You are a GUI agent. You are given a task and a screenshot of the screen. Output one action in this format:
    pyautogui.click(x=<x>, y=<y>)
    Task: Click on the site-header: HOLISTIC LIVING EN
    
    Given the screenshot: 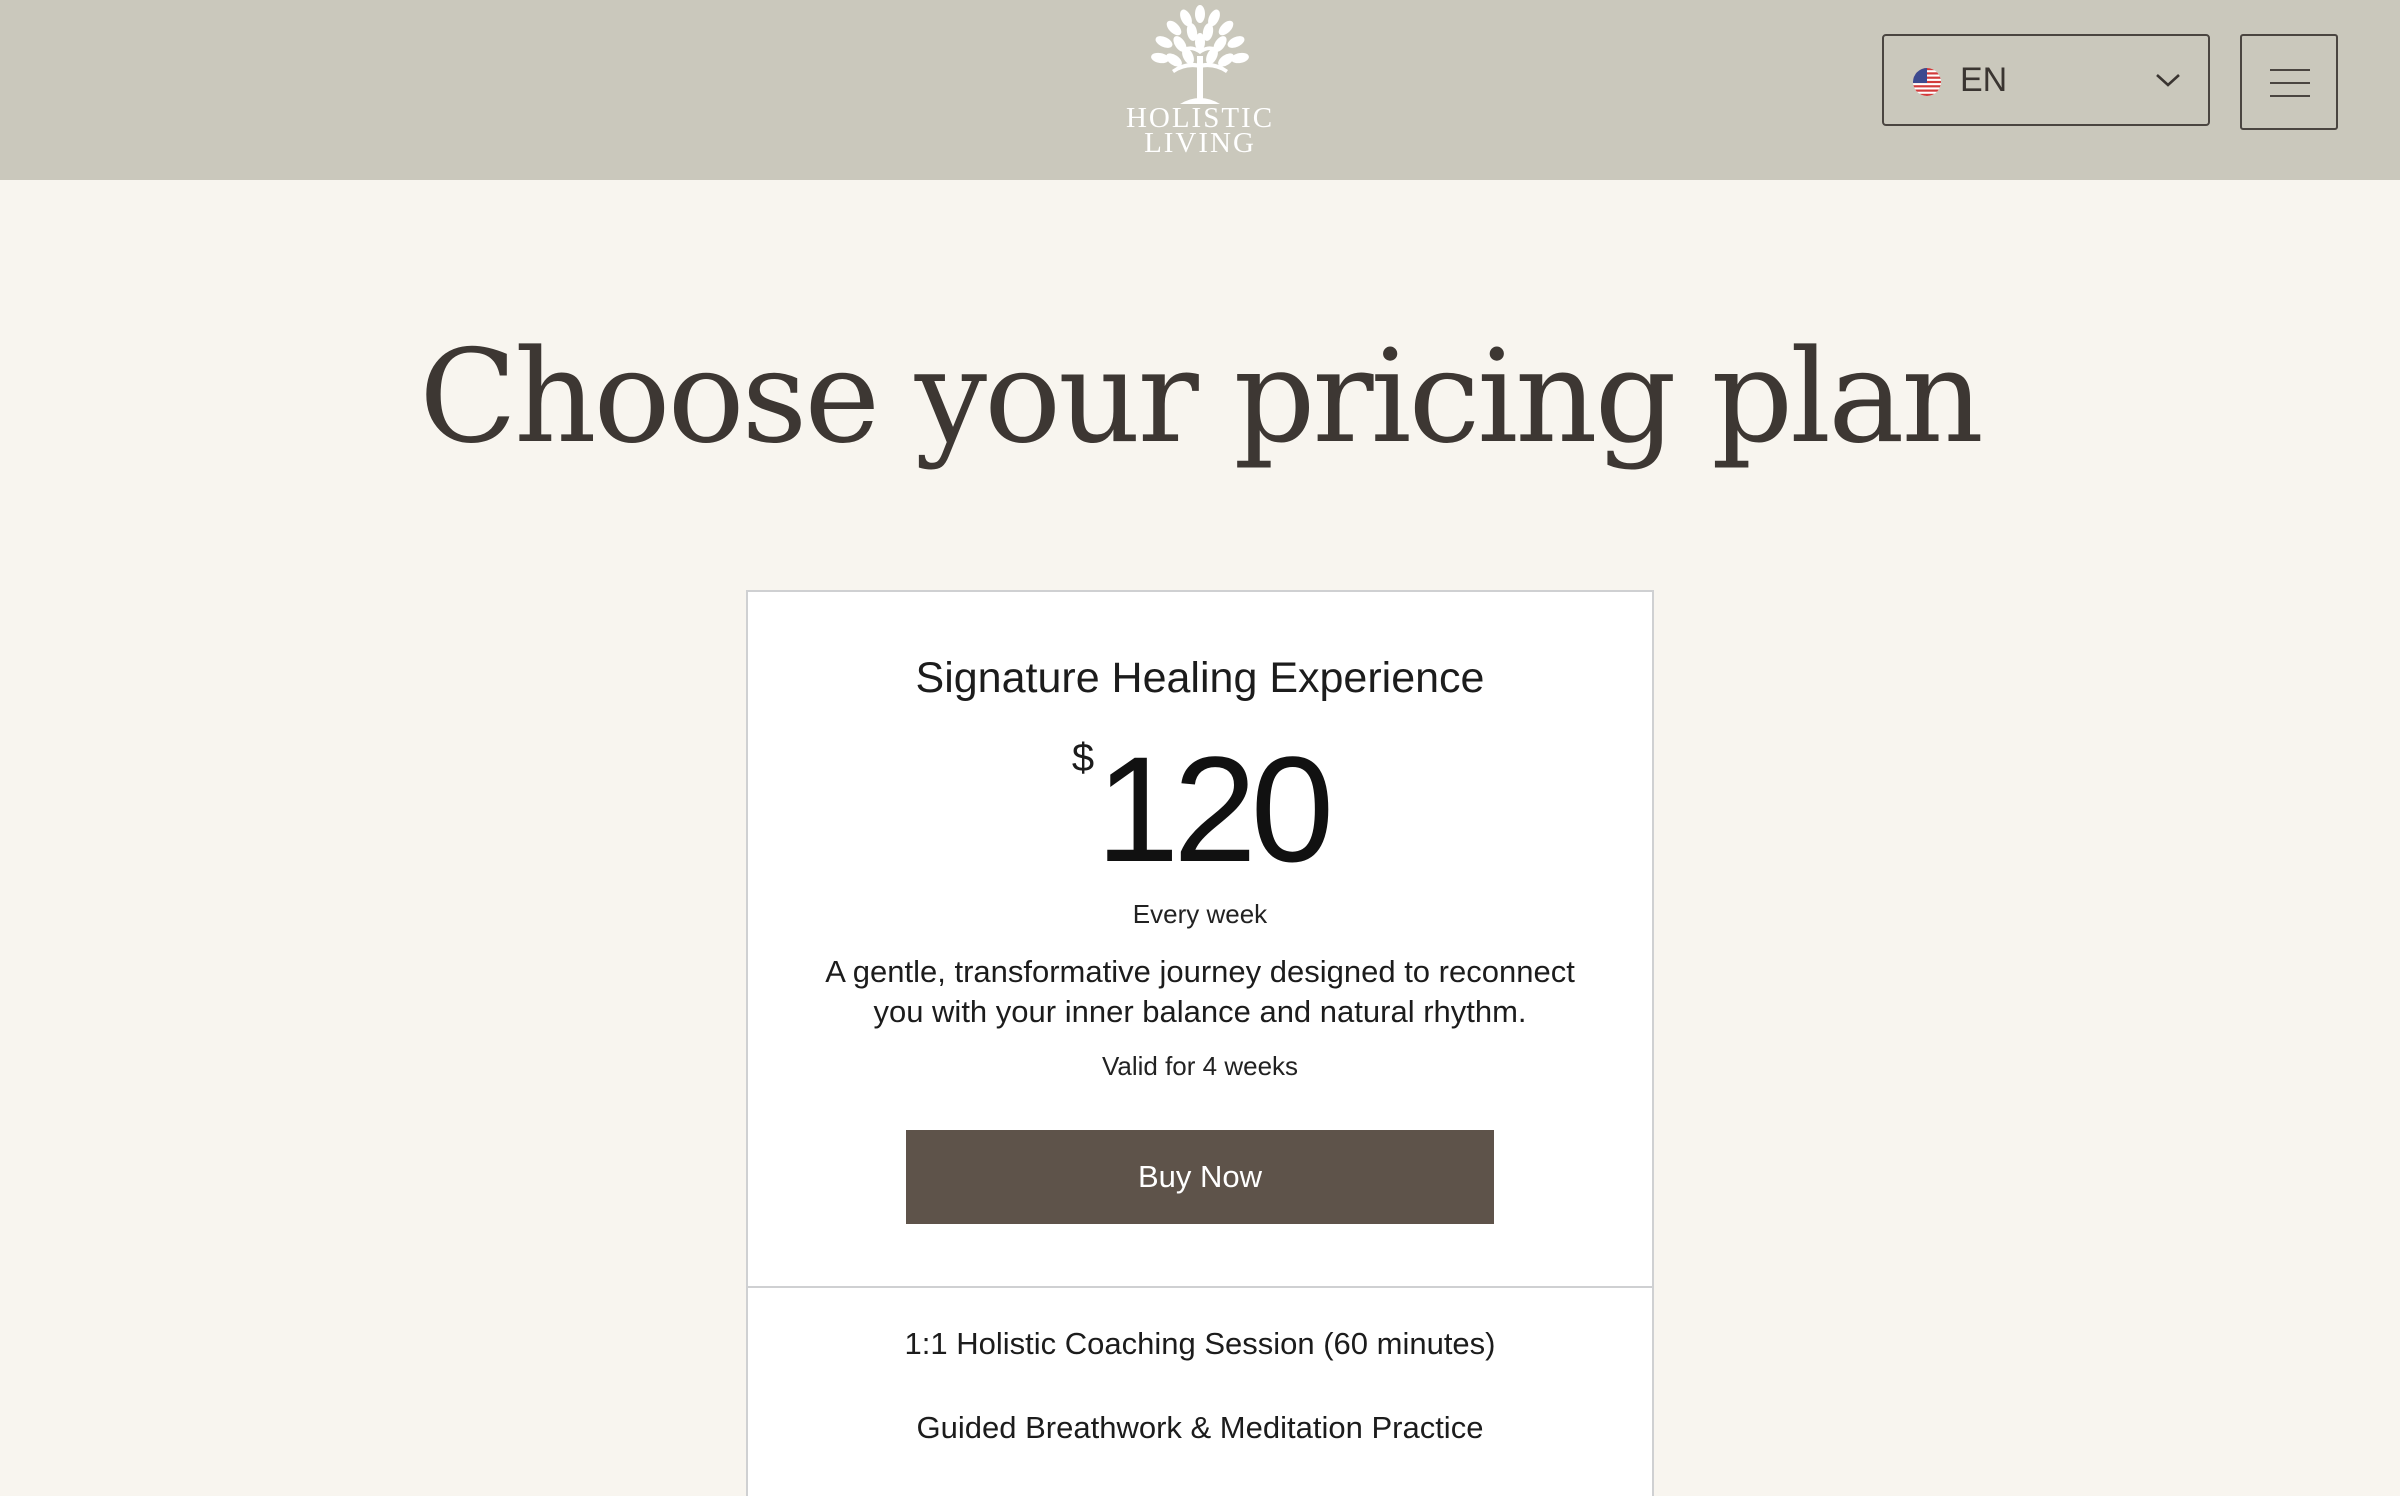 What is the action you would take?
    pyautogui.click(x=1200, y=90)
    